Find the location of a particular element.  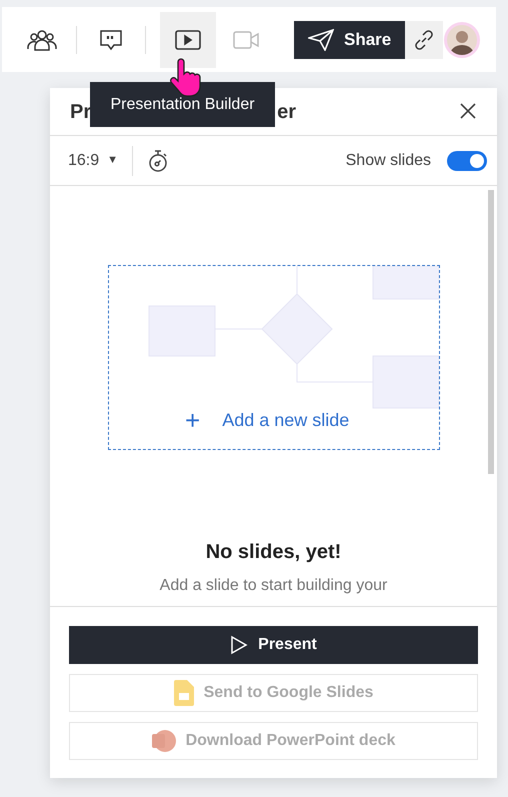

aspect-ratio-dropdown: 16:9 ▼ is located at coordinates (93, 160).